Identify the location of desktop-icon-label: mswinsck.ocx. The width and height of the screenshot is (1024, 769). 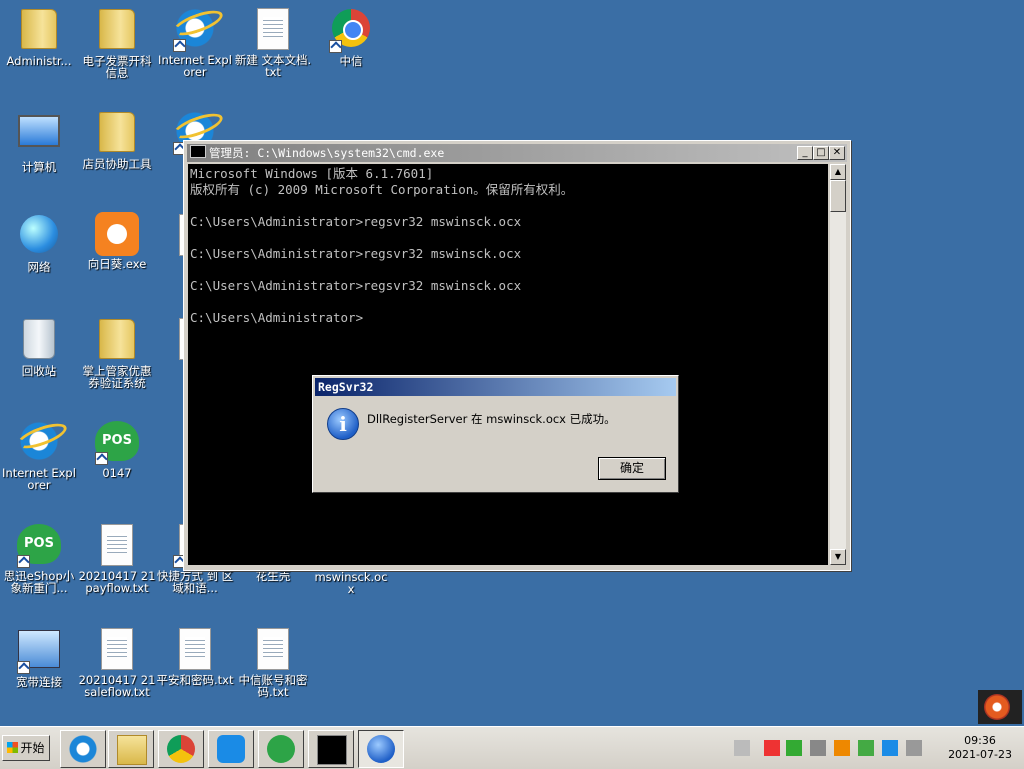
(351, 583).